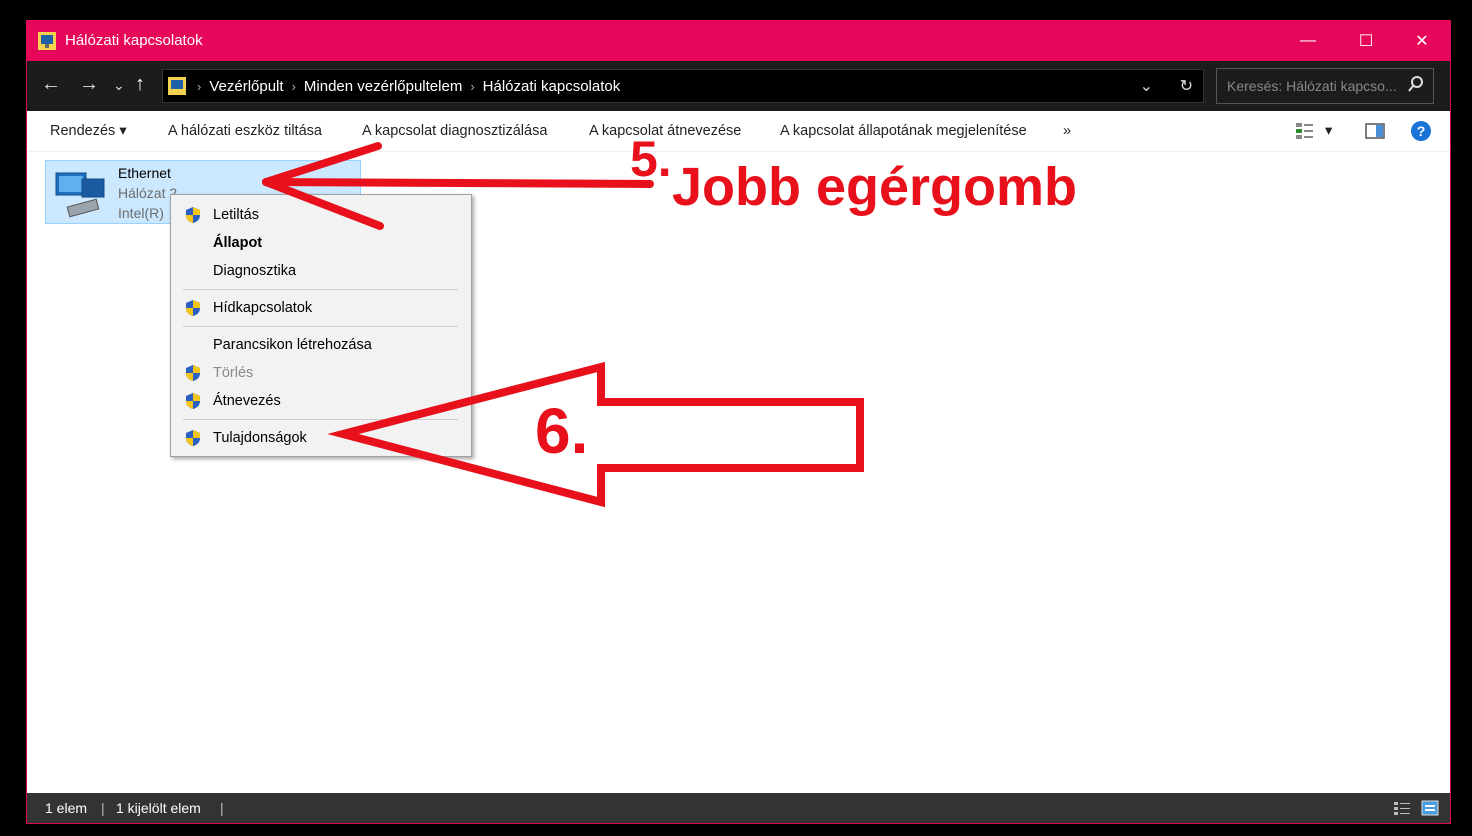 The height and width of the screenshot is (836, 1472). What do you see at coordinates (875, 187) in the screenshot?
I see `annotation-step-5-text: Jobb egérgomb` at bounding box center [875, 187].